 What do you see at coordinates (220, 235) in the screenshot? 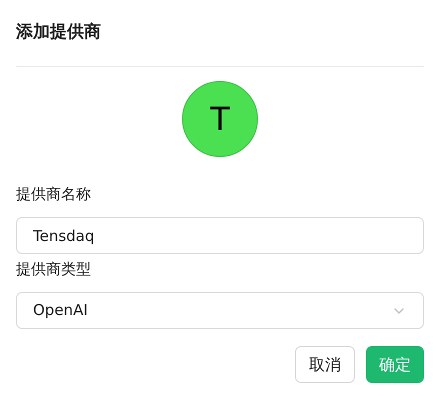
I see `provider-name-field: Tensdaq` at bounding box center [220, 235].